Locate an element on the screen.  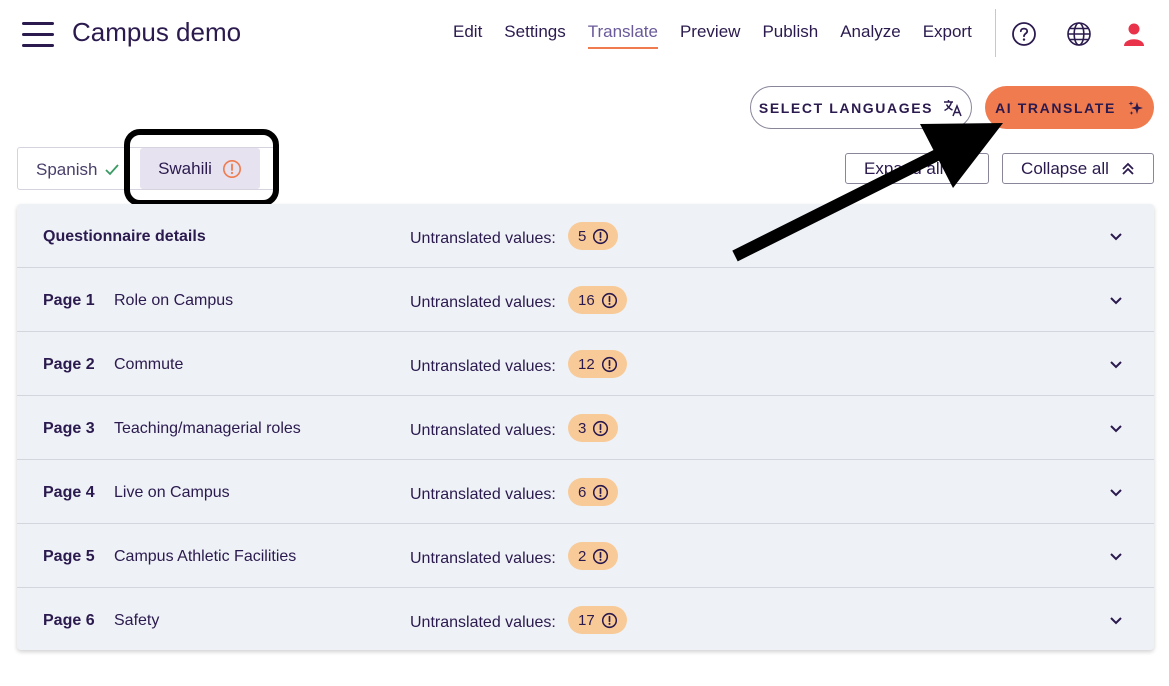
section-page: Page 6 is located at coordinates (69, 620).